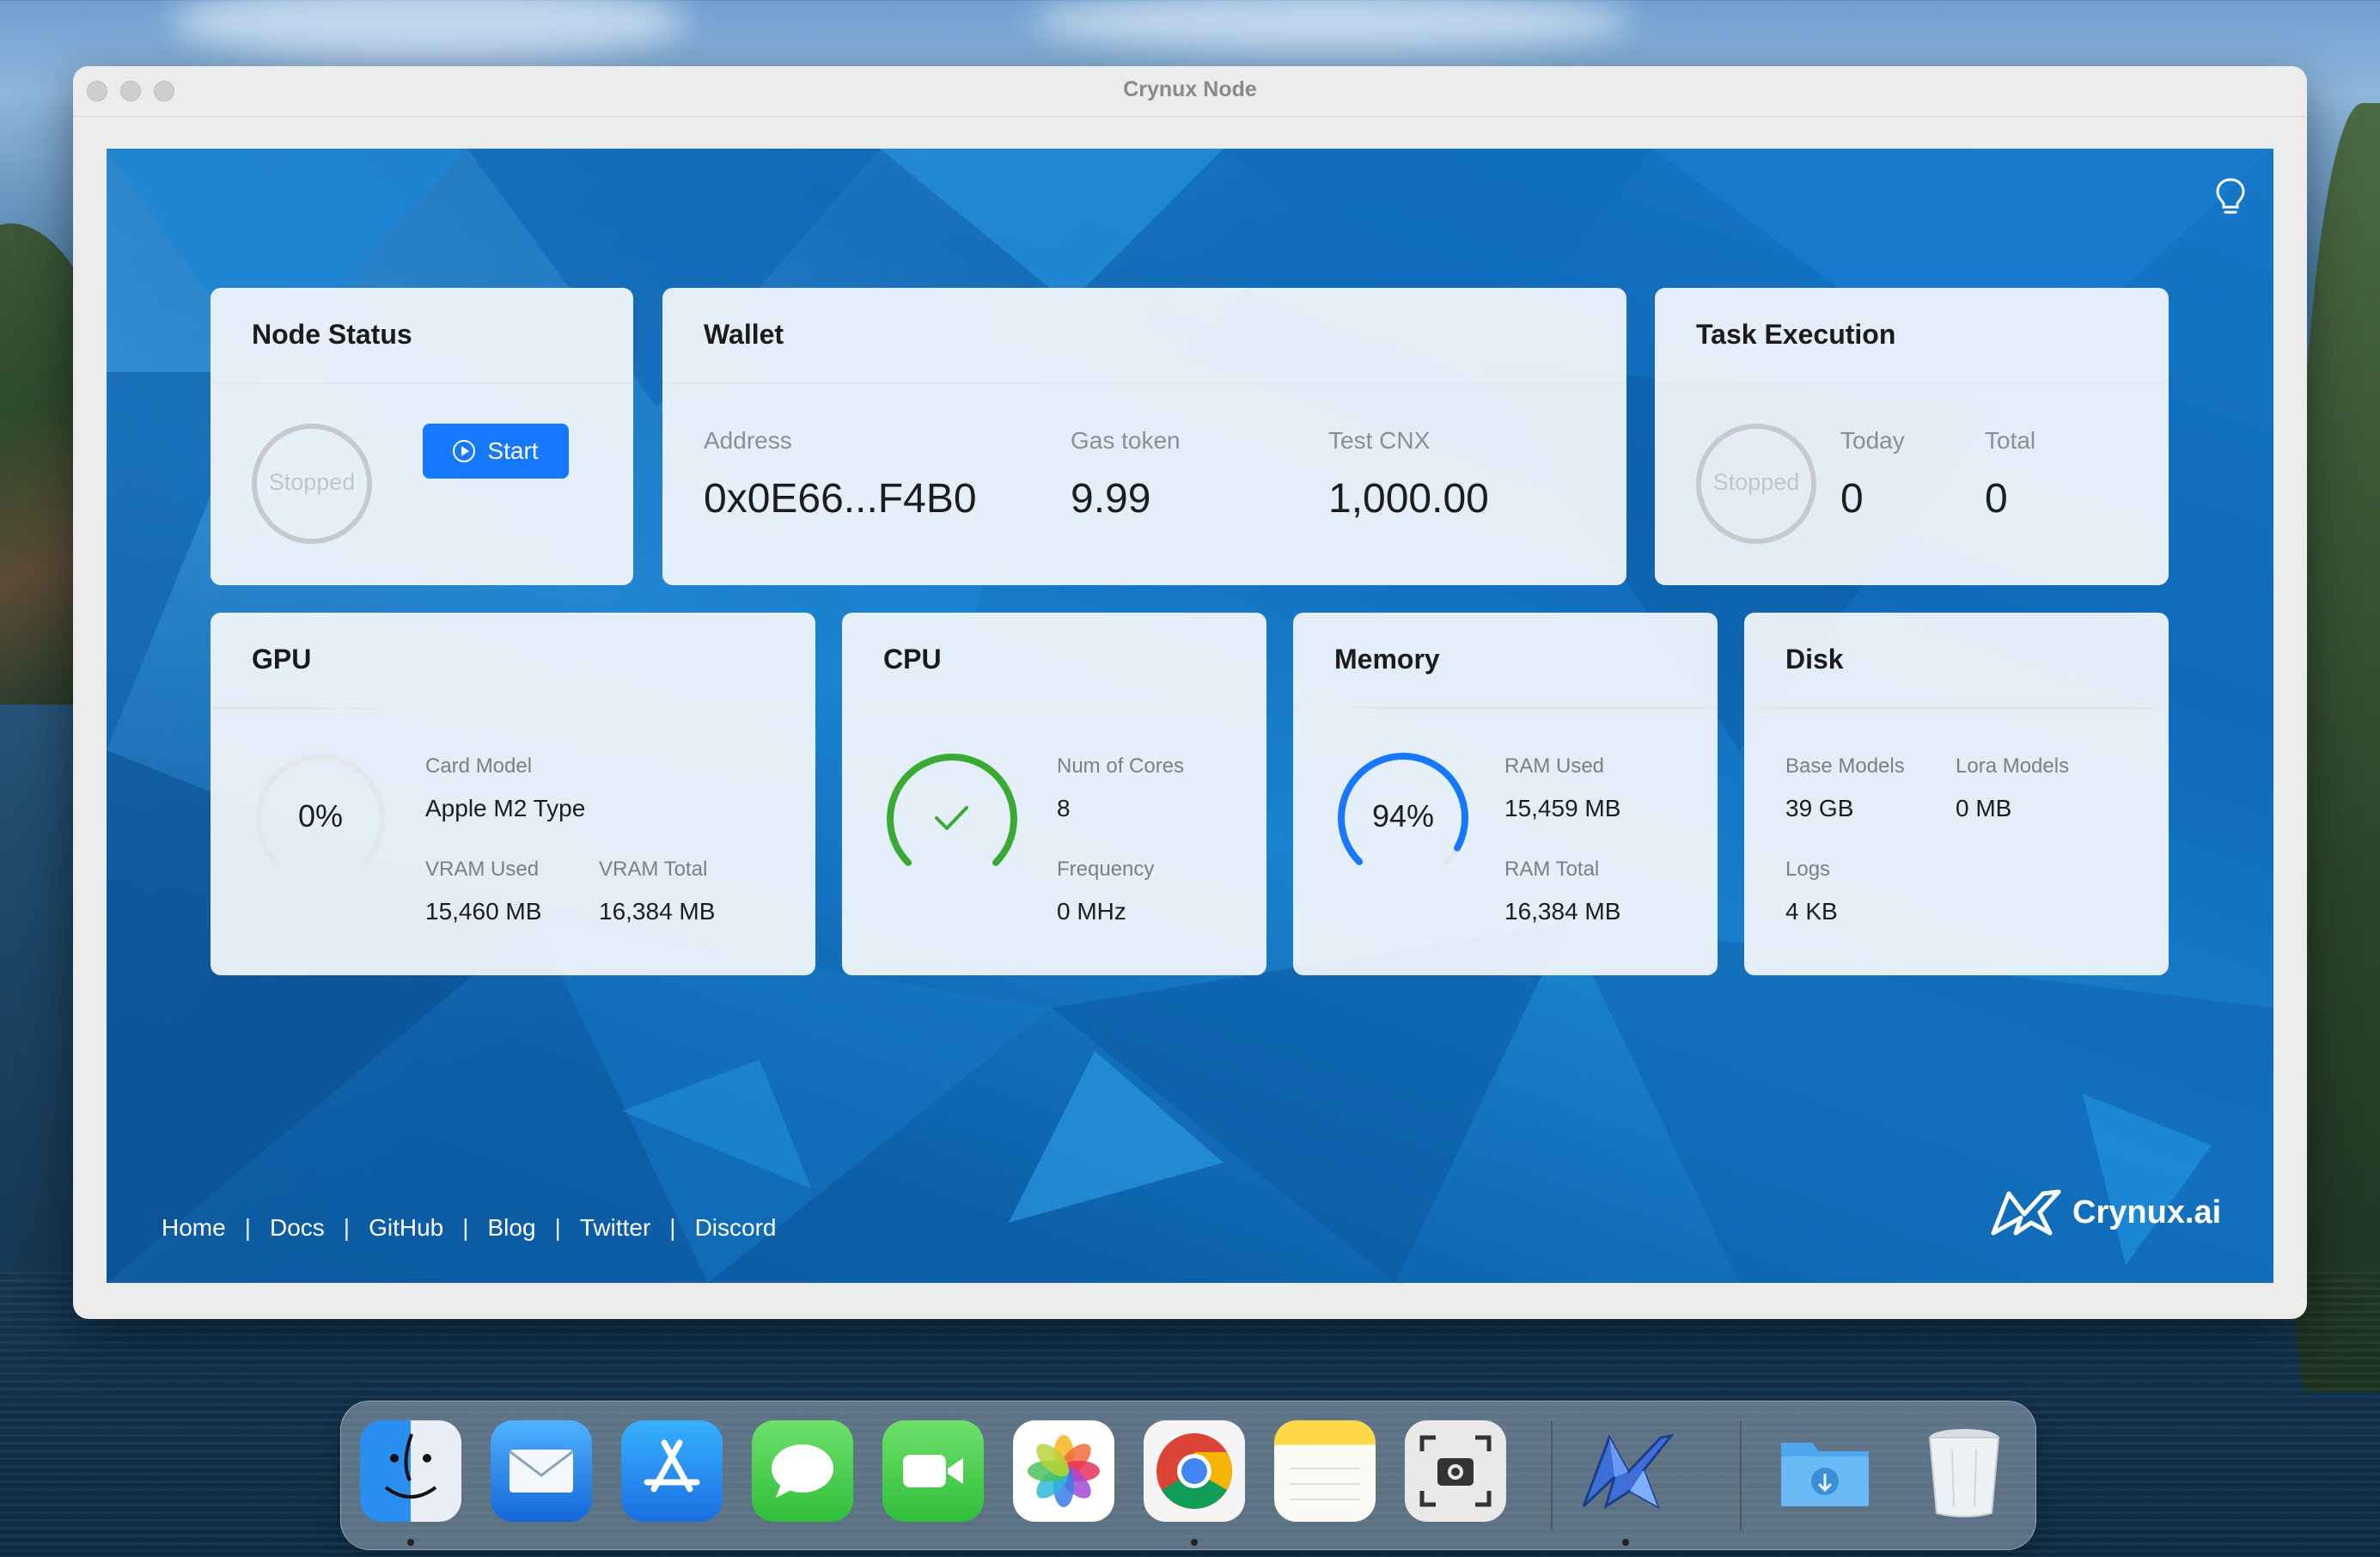 This screenshot has width=2380, height=1557. What do you see at coordinates (1408, 499) in the screenshot?
I see `test-cnx-value: 1,000.00` at bounding box center [1408, 499].